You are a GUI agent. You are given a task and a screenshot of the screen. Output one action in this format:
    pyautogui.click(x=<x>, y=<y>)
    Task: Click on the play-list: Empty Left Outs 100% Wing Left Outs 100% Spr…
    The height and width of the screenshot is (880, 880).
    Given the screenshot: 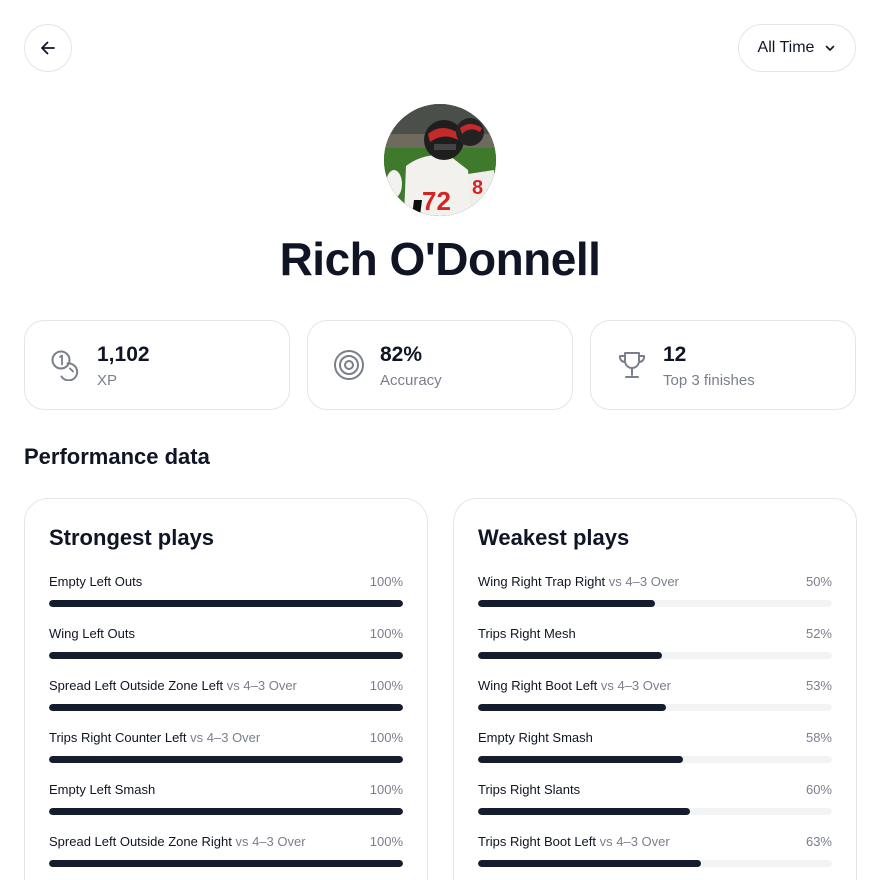 What is the action you would take?
    pyautogui.click(x=226, y=725)
    